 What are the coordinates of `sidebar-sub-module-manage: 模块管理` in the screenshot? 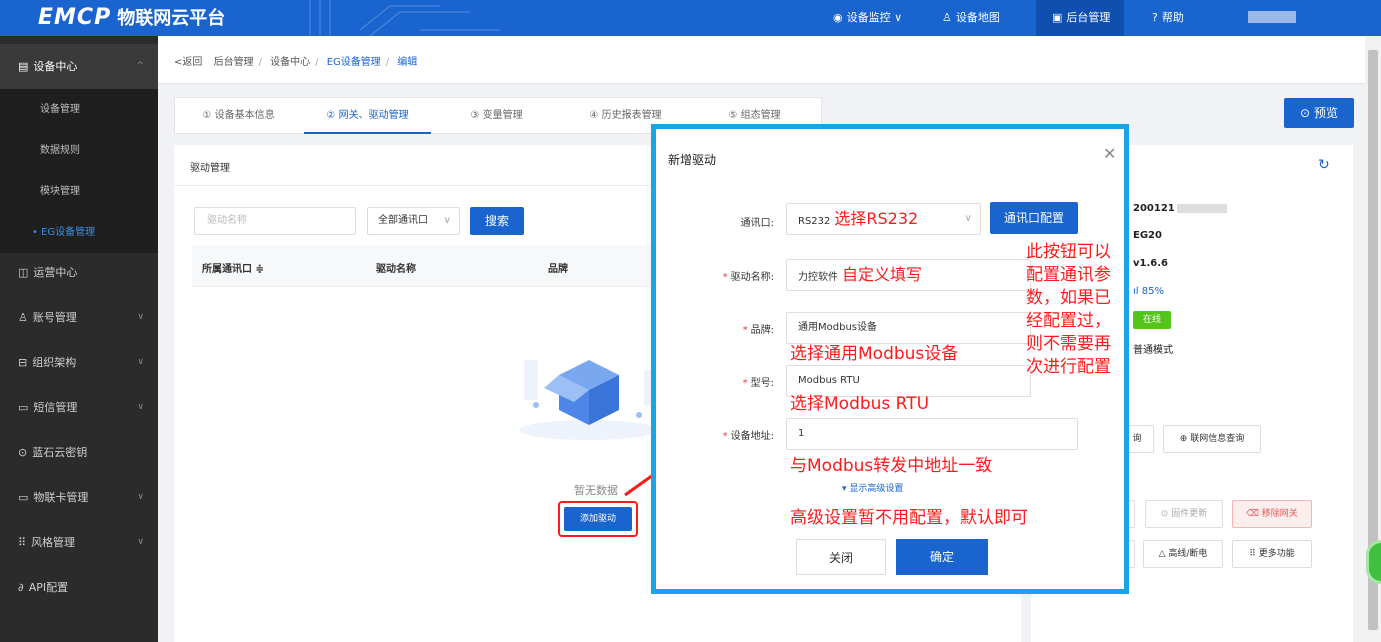 It's located at (79, 191).